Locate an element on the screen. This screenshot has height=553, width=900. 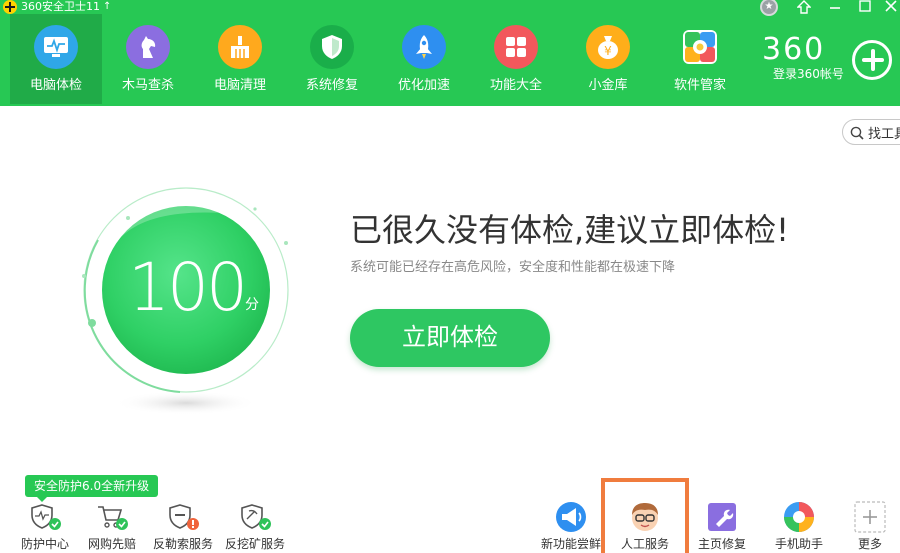
nav-item-system-repair: 系统修复 is located at coordinates (332, 59).